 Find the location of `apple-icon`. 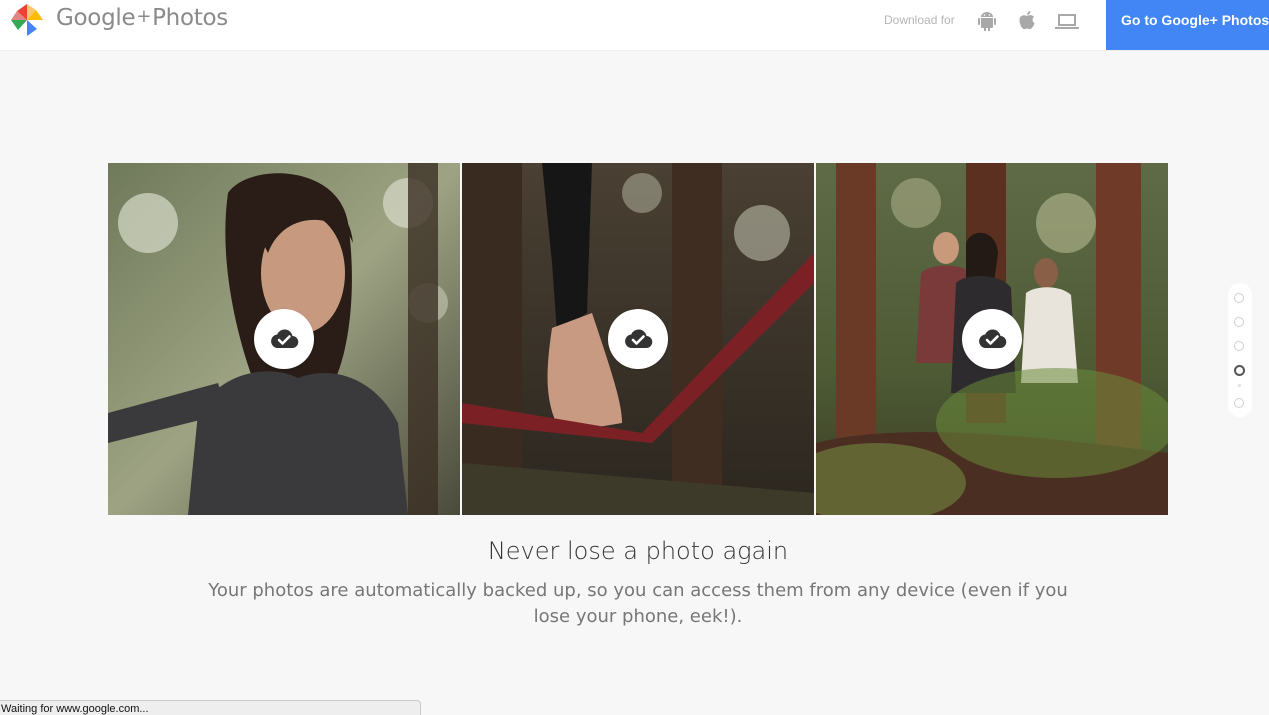

apple-icon is located at coordinates (1027, 21).